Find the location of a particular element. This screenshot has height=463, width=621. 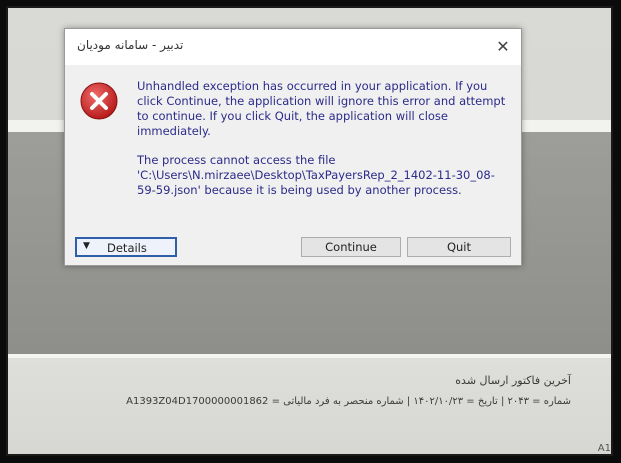

details-label: Details is located at coordinates (127, 248).